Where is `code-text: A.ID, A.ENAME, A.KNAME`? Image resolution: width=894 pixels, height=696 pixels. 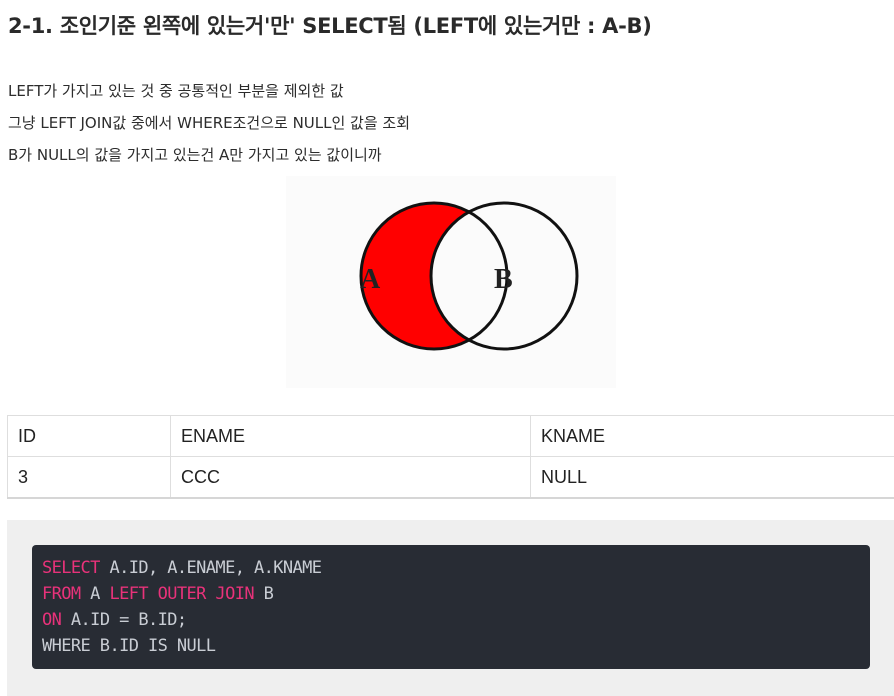 code-text: A.ID, A.ENAME, A.KNAME is located at coordinates (210, 568).